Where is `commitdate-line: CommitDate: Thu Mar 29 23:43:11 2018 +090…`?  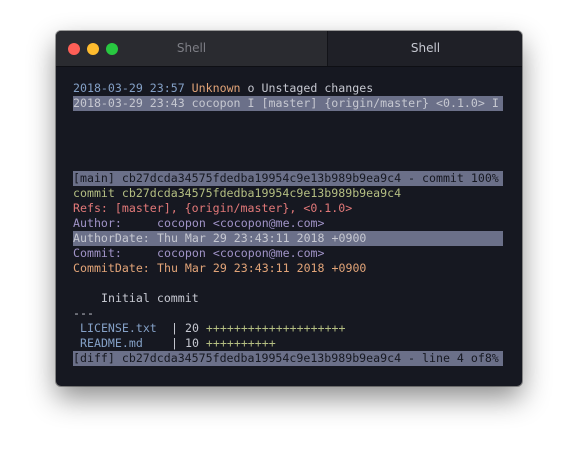 commitdate-line: CommitDate: Thu Mar 29 23:43:11 2018 +090… is located at coordinates (288, 268).